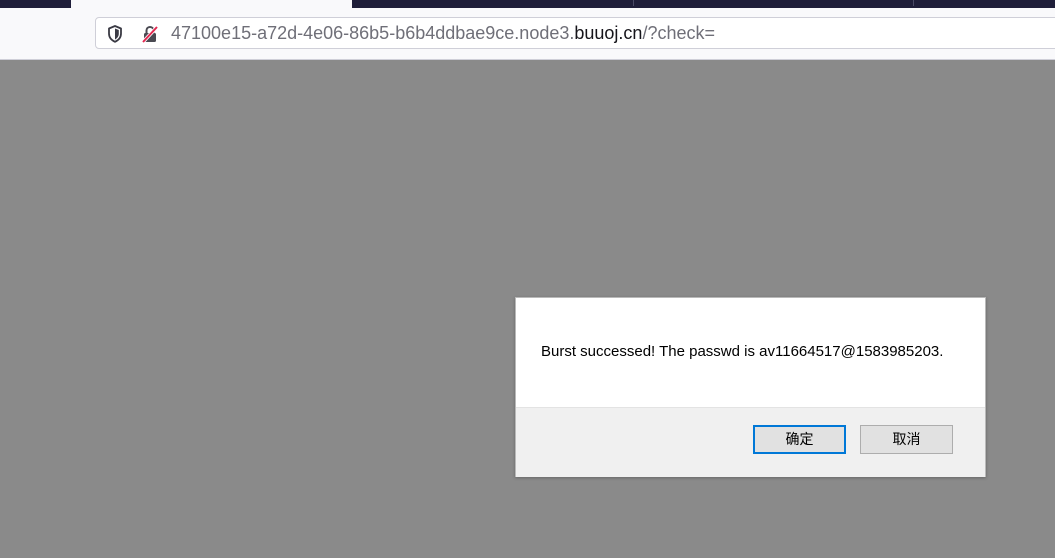 This screenshot has height=558, width=1055. I want to click on dialog-footer: 确定 取消, so click(750, 442).